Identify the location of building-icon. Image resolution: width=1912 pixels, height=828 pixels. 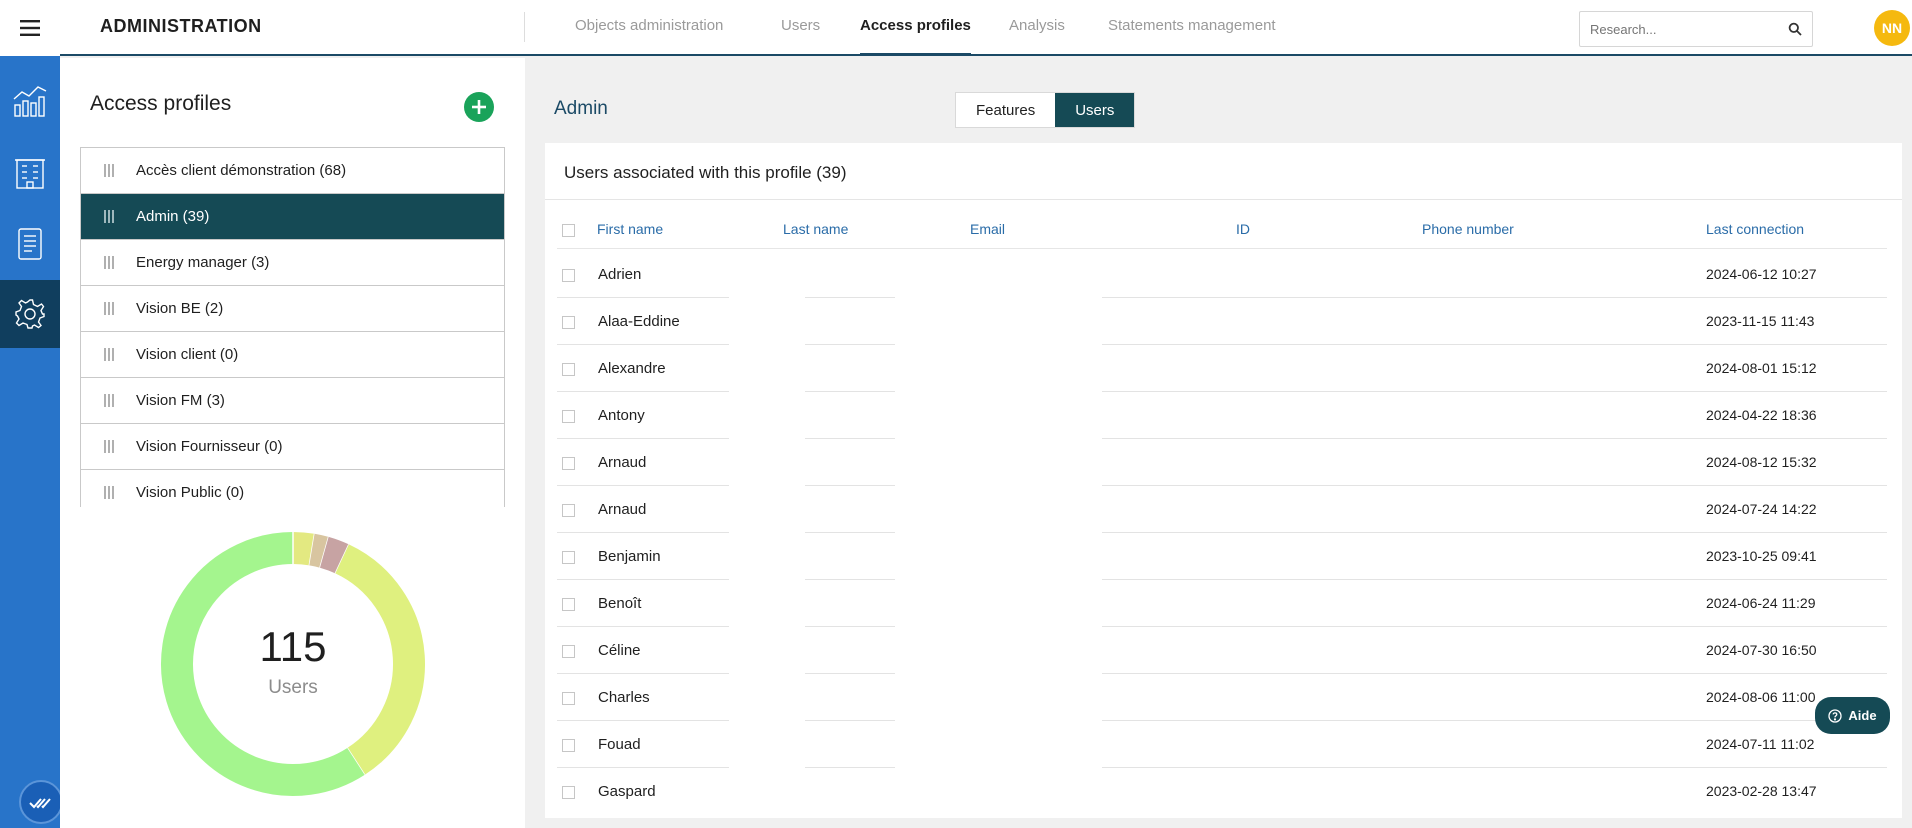
(30, 174).